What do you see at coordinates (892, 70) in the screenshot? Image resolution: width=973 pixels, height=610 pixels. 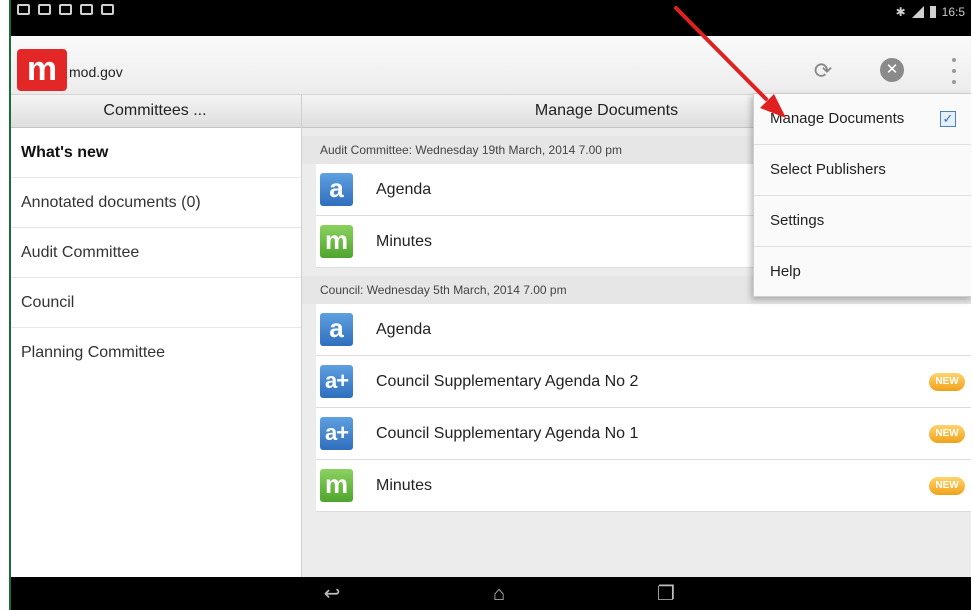 I see `close-icon: ✕` at bounding box center [892, 70].